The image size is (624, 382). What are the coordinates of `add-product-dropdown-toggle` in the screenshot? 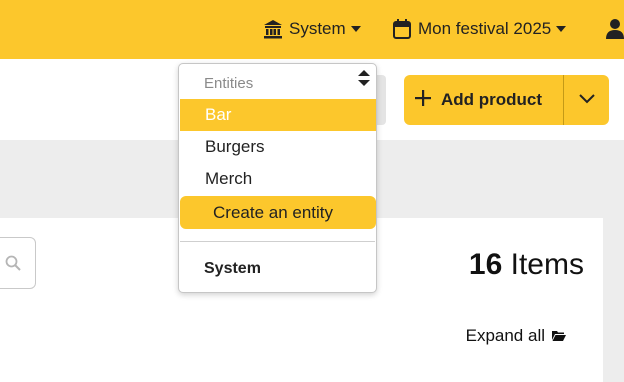 It's located at (586, 100).